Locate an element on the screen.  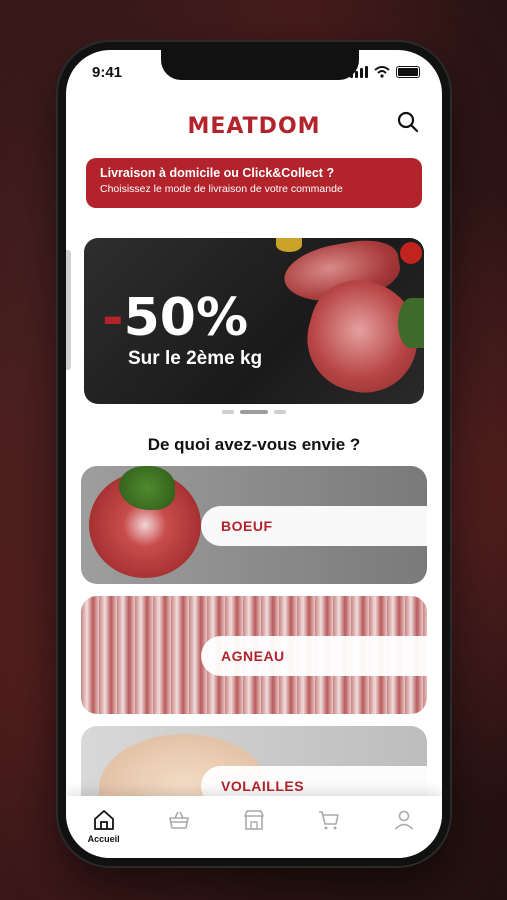
shop-icon is located at coordinates (254, 820).